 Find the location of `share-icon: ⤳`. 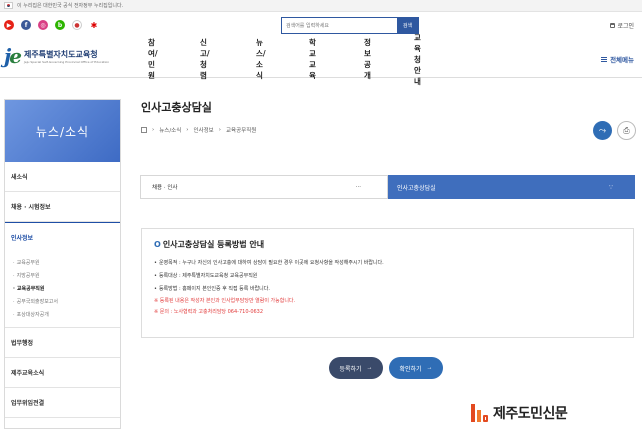

share-icon: ⤳ is located at coordinates (602, 130).